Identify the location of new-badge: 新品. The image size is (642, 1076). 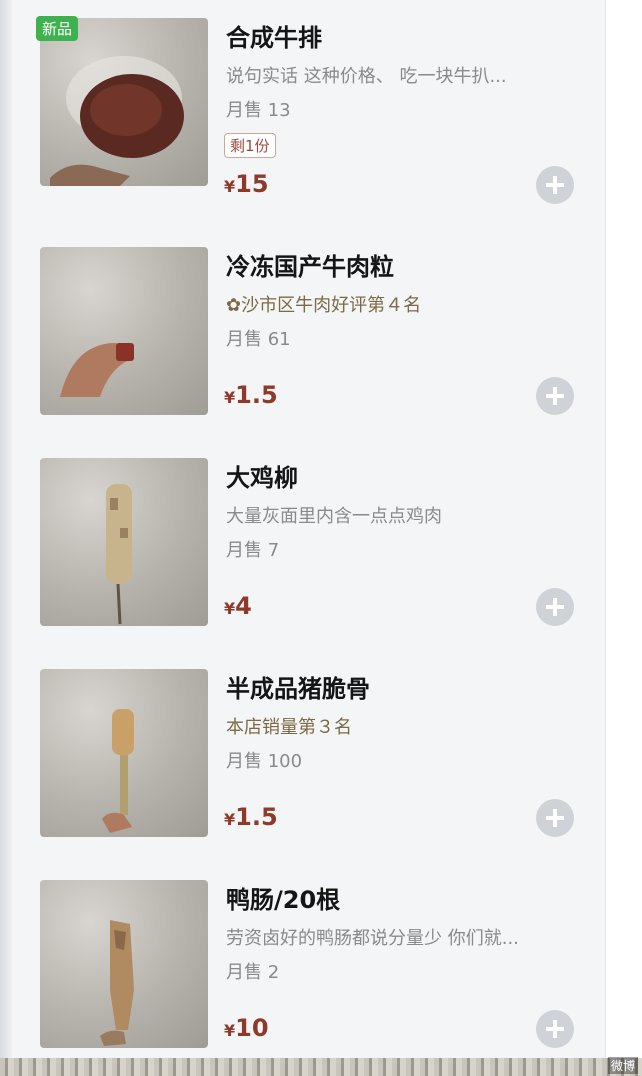
(57, 28).